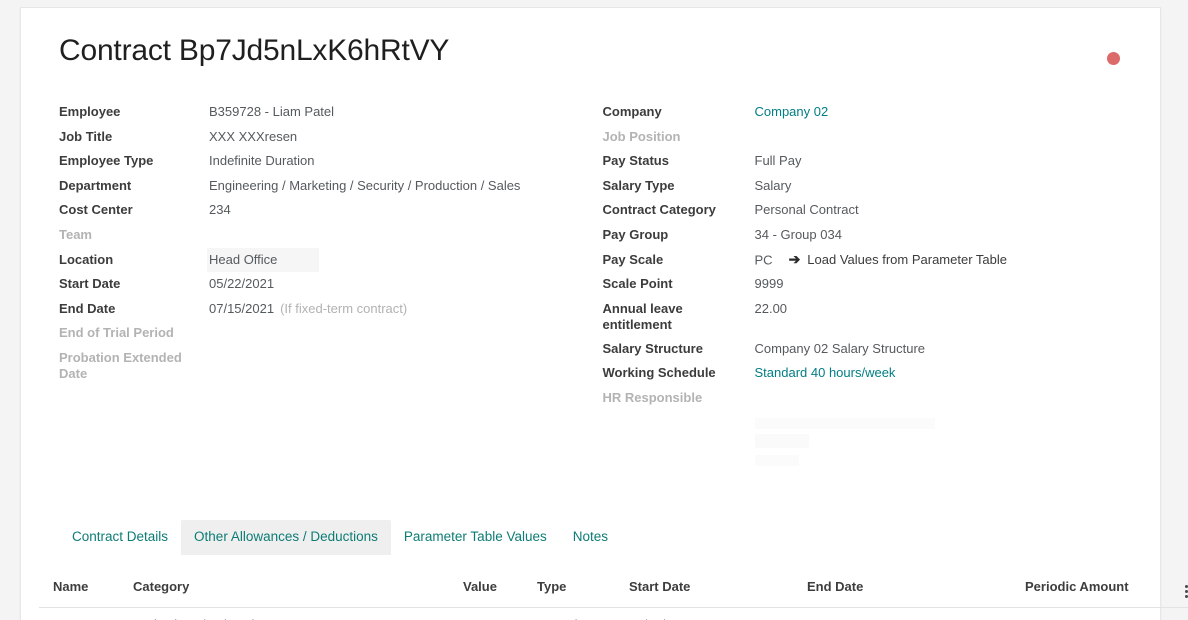  Describe the element at coordinates (325, 137) in the screenshot. I see `field-row-job-title: Job Title XXX XXXresen` at that location.